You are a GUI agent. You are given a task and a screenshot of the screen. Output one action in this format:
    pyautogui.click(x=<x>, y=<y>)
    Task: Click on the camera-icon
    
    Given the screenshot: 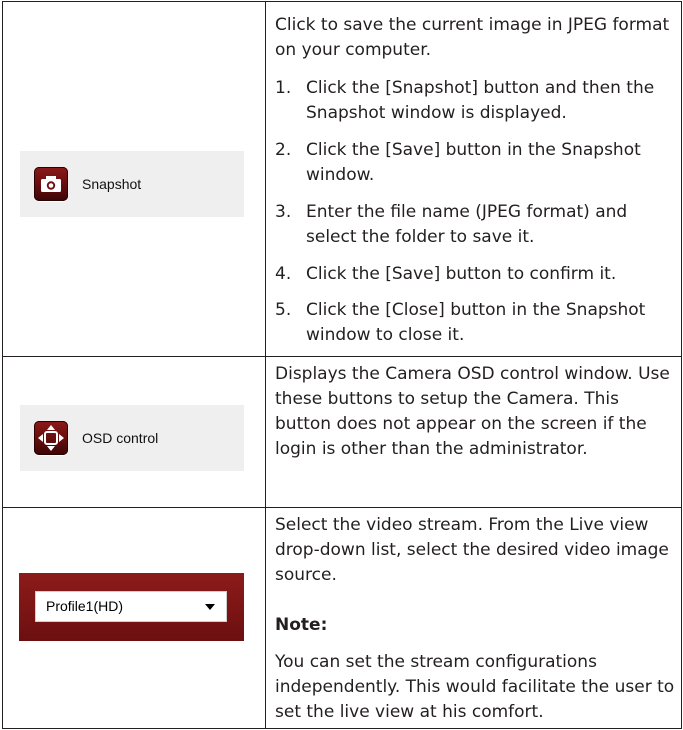 What is the action you would take?
    pyautogui.click(x=51, y=184)
    